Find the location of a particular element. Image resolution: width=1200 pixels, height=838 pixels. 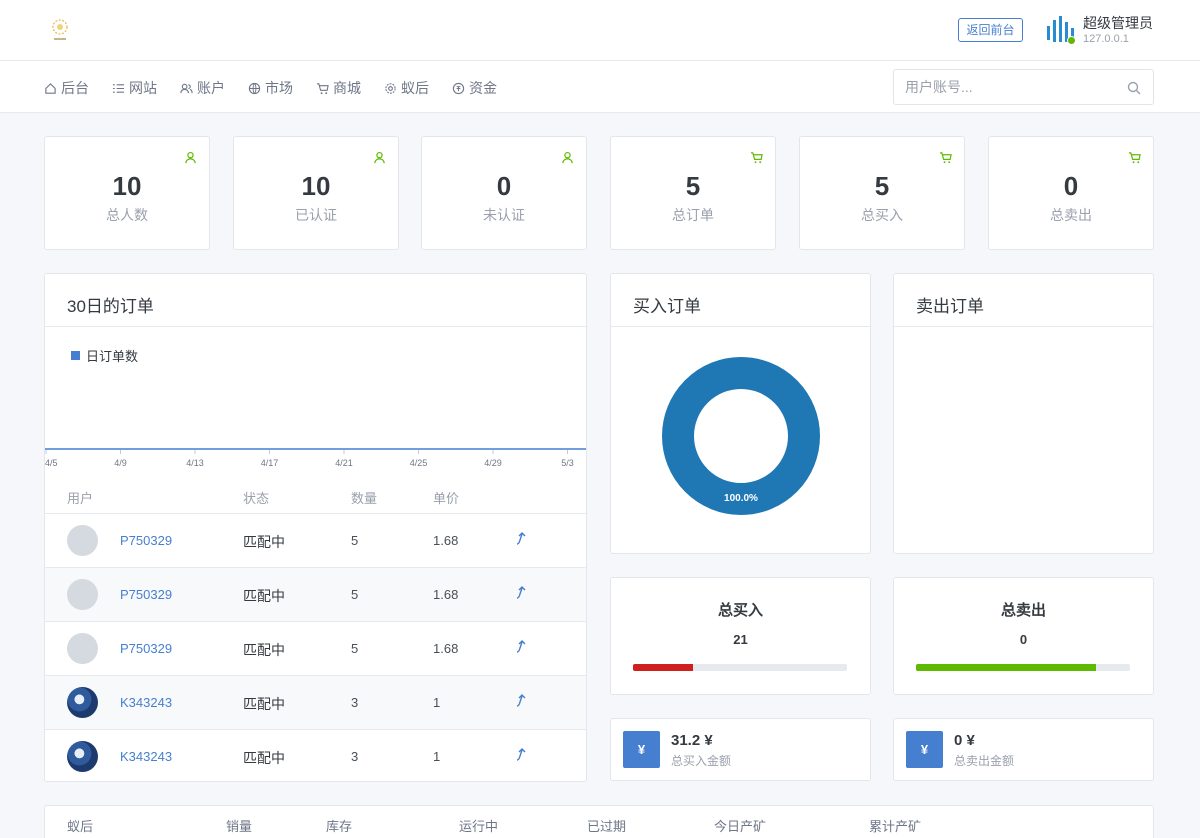

user-name: 超级管理员 is located at coordinates (1118, 23).